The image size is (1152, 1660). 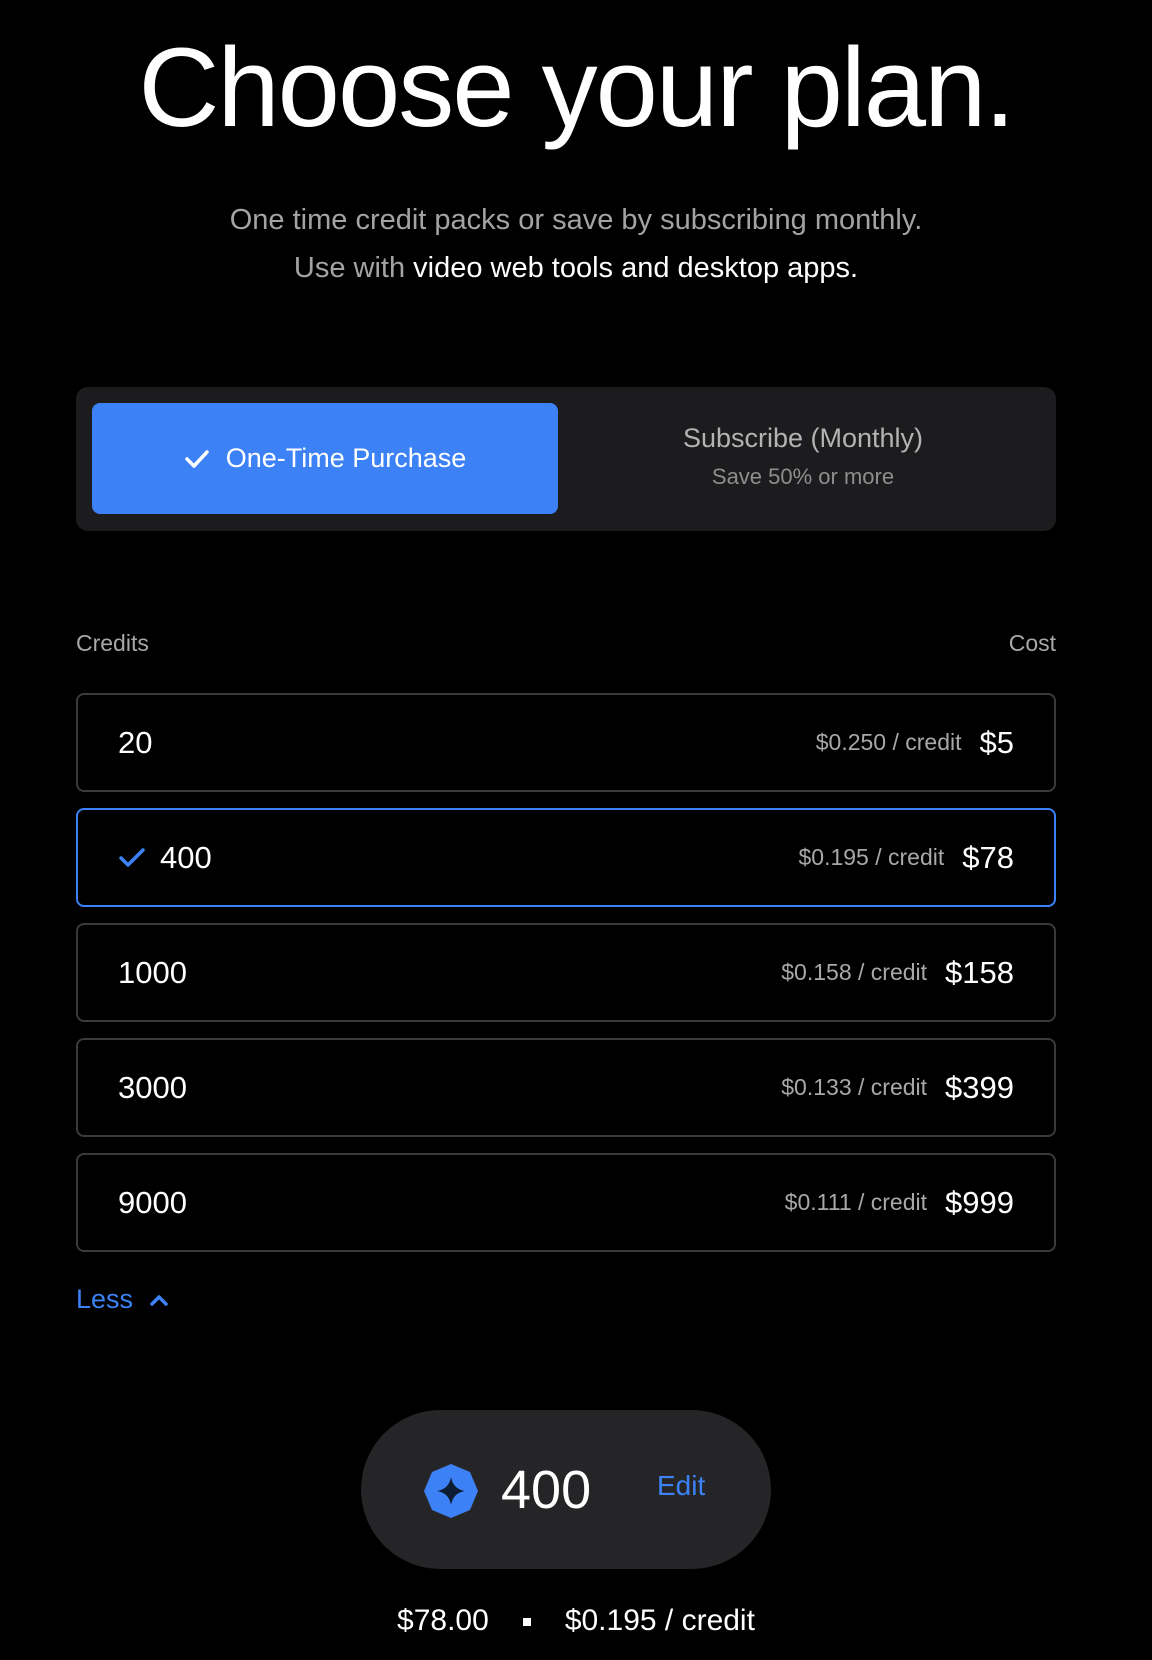 I want to click on show-less-link: Less, so click(x=122, y=1299).